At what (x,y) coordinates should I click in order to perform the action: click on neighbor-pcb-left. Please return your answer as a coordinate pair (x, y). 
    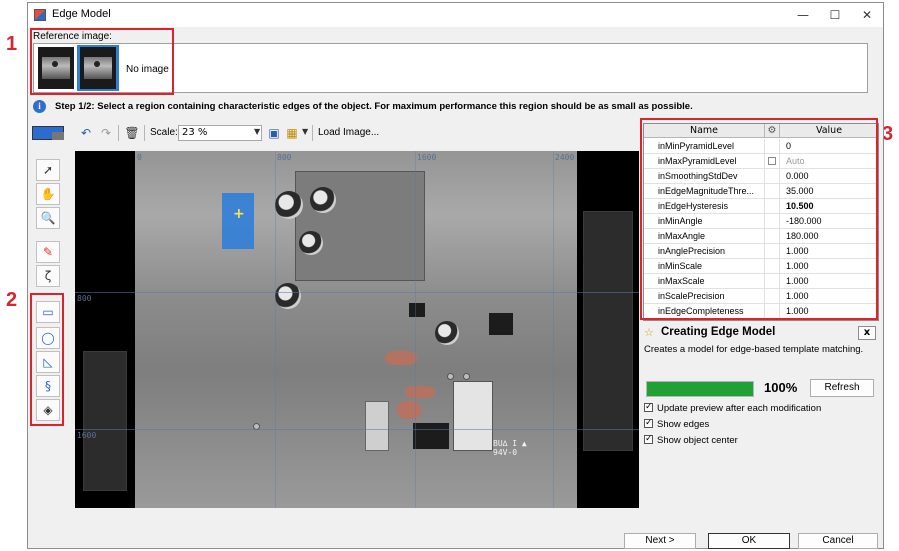
    Looking at the image, I should click on (105, 421).